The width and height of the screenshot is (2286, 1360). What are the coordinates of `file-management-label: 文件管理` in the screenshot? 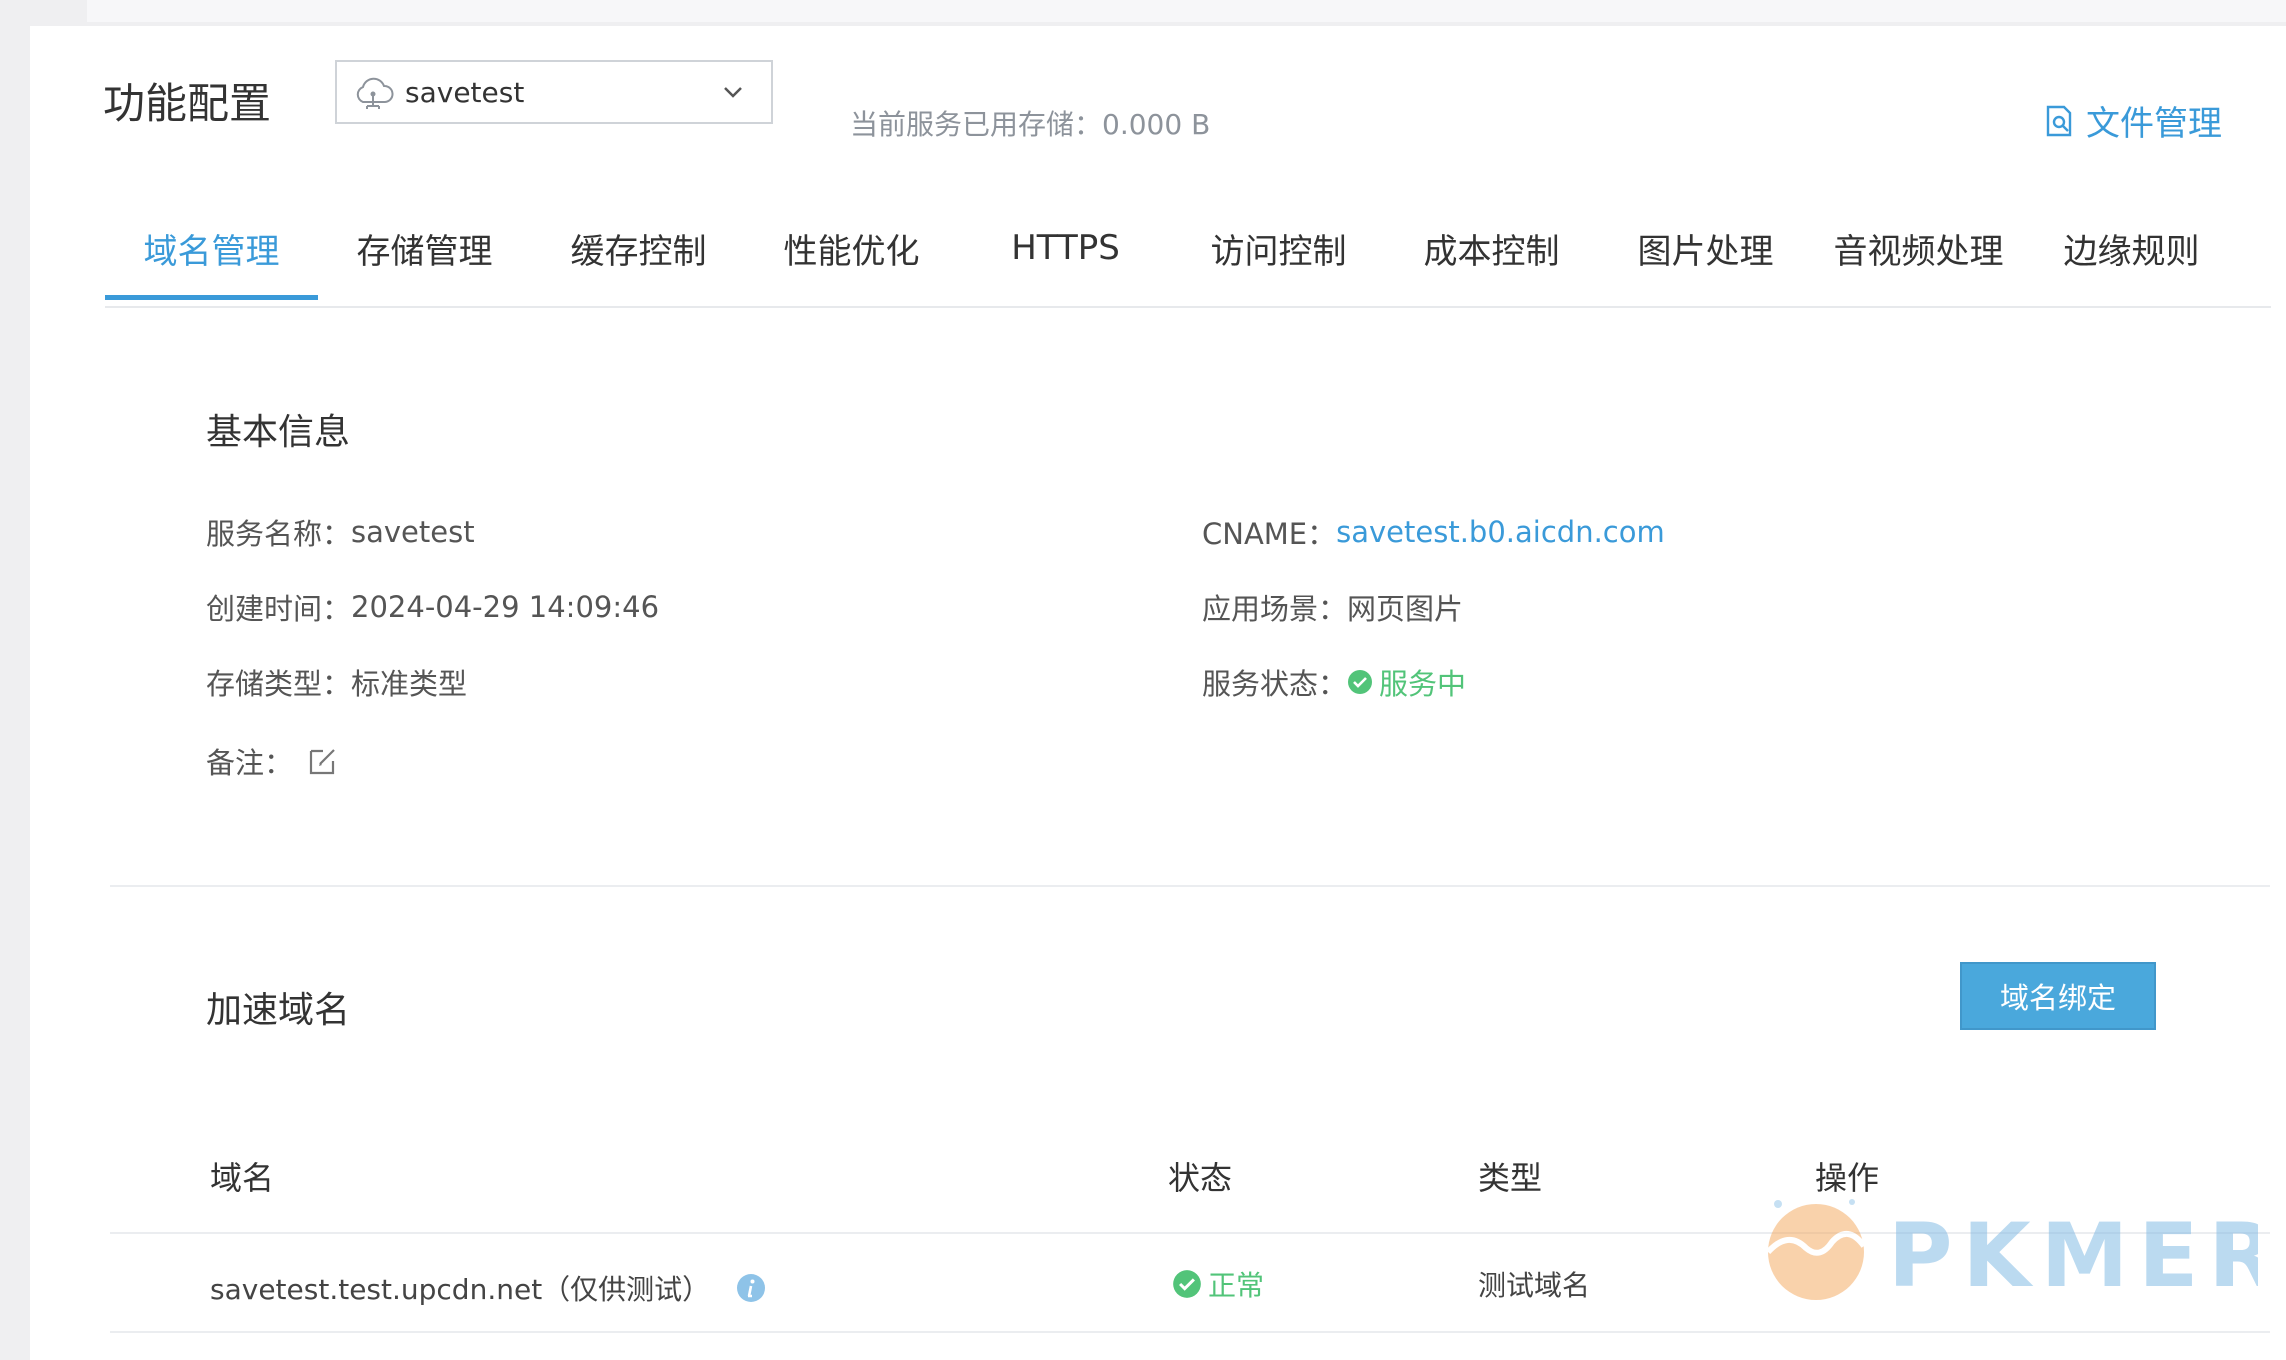 It's located at (2154, 124).